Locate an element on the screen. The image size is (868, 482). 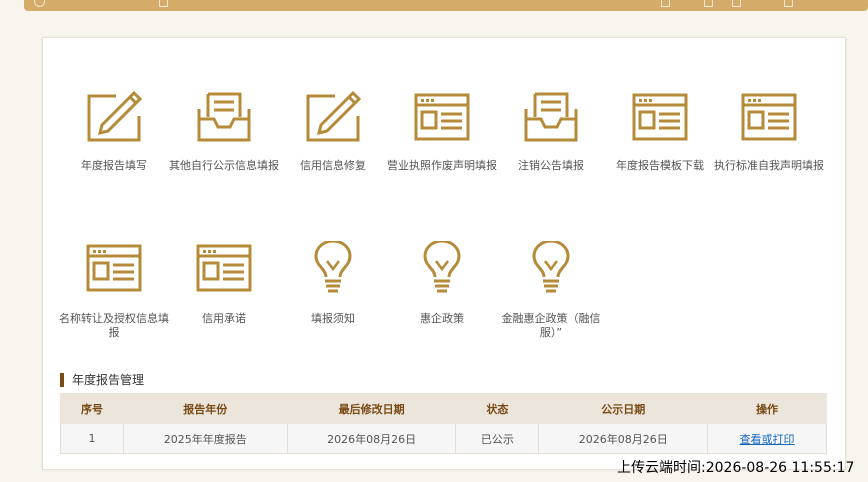
func-filing-notice: 填报须知 is located at coordinates (333, 283).